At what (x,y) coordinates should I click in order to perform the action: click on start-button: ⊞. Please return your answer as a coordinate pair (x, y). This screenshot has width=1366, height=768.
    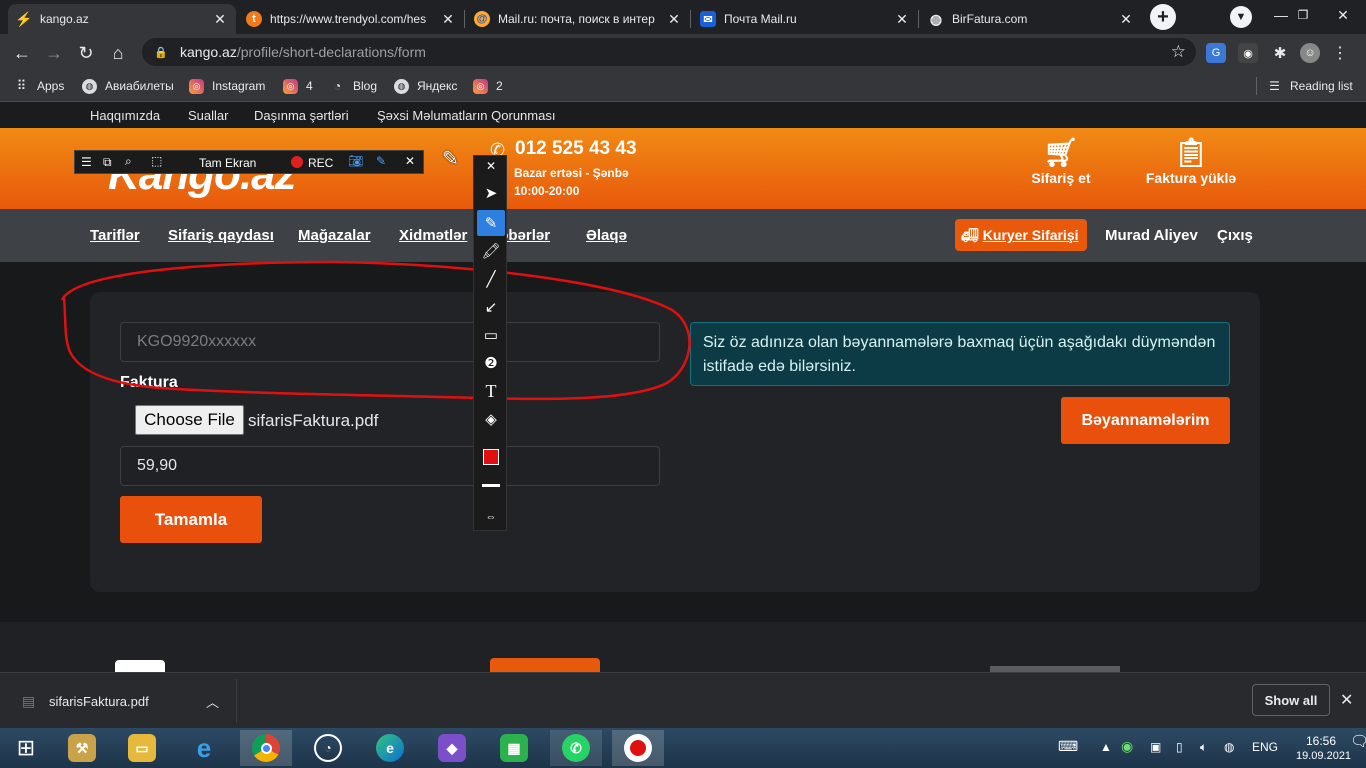
    Looking at the image, I should click on (26, 748).